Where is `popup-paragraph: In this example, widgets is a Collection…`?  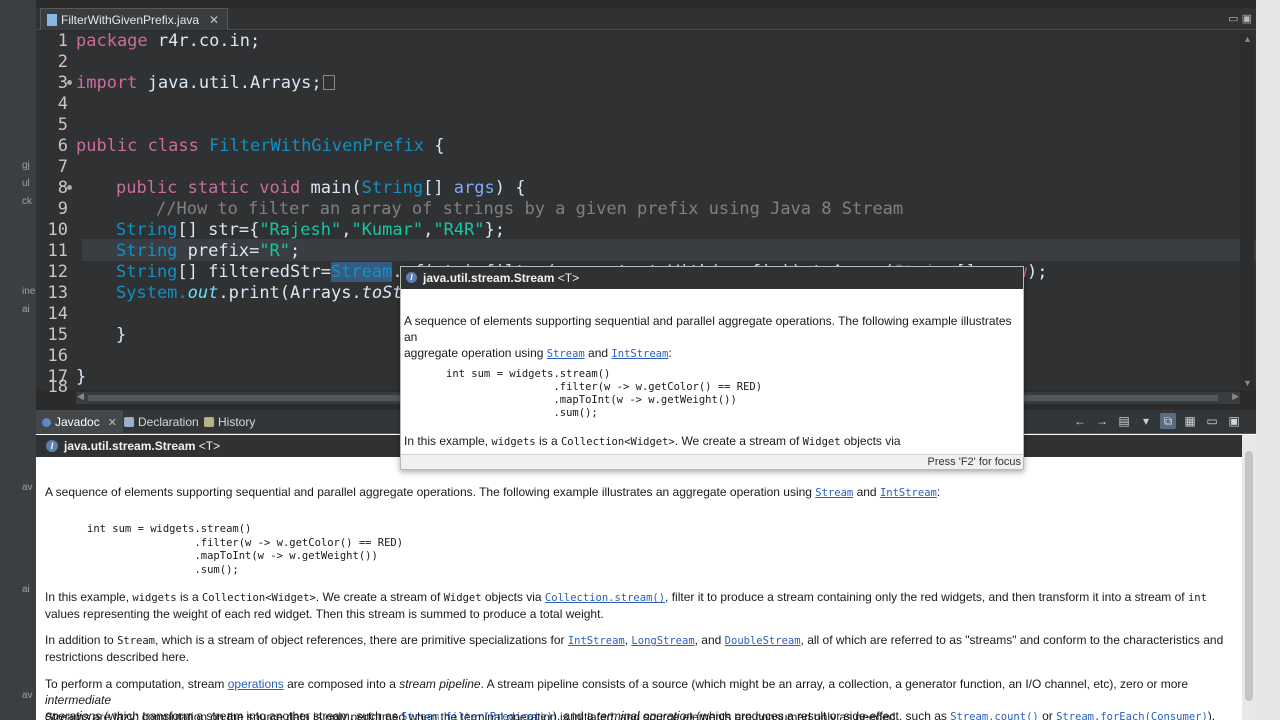
popup-paragraph: In this example, widgets is a Collection… is located at coordinates (652, 441).